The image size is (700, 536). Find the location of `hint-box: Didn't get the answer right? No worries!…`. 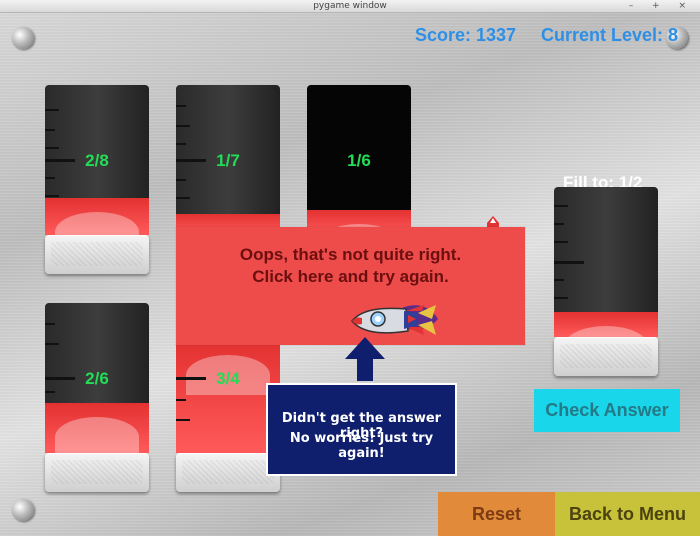

hint-box: Didn't get the answer right? No worries!… is located at coordinates (361, 429).